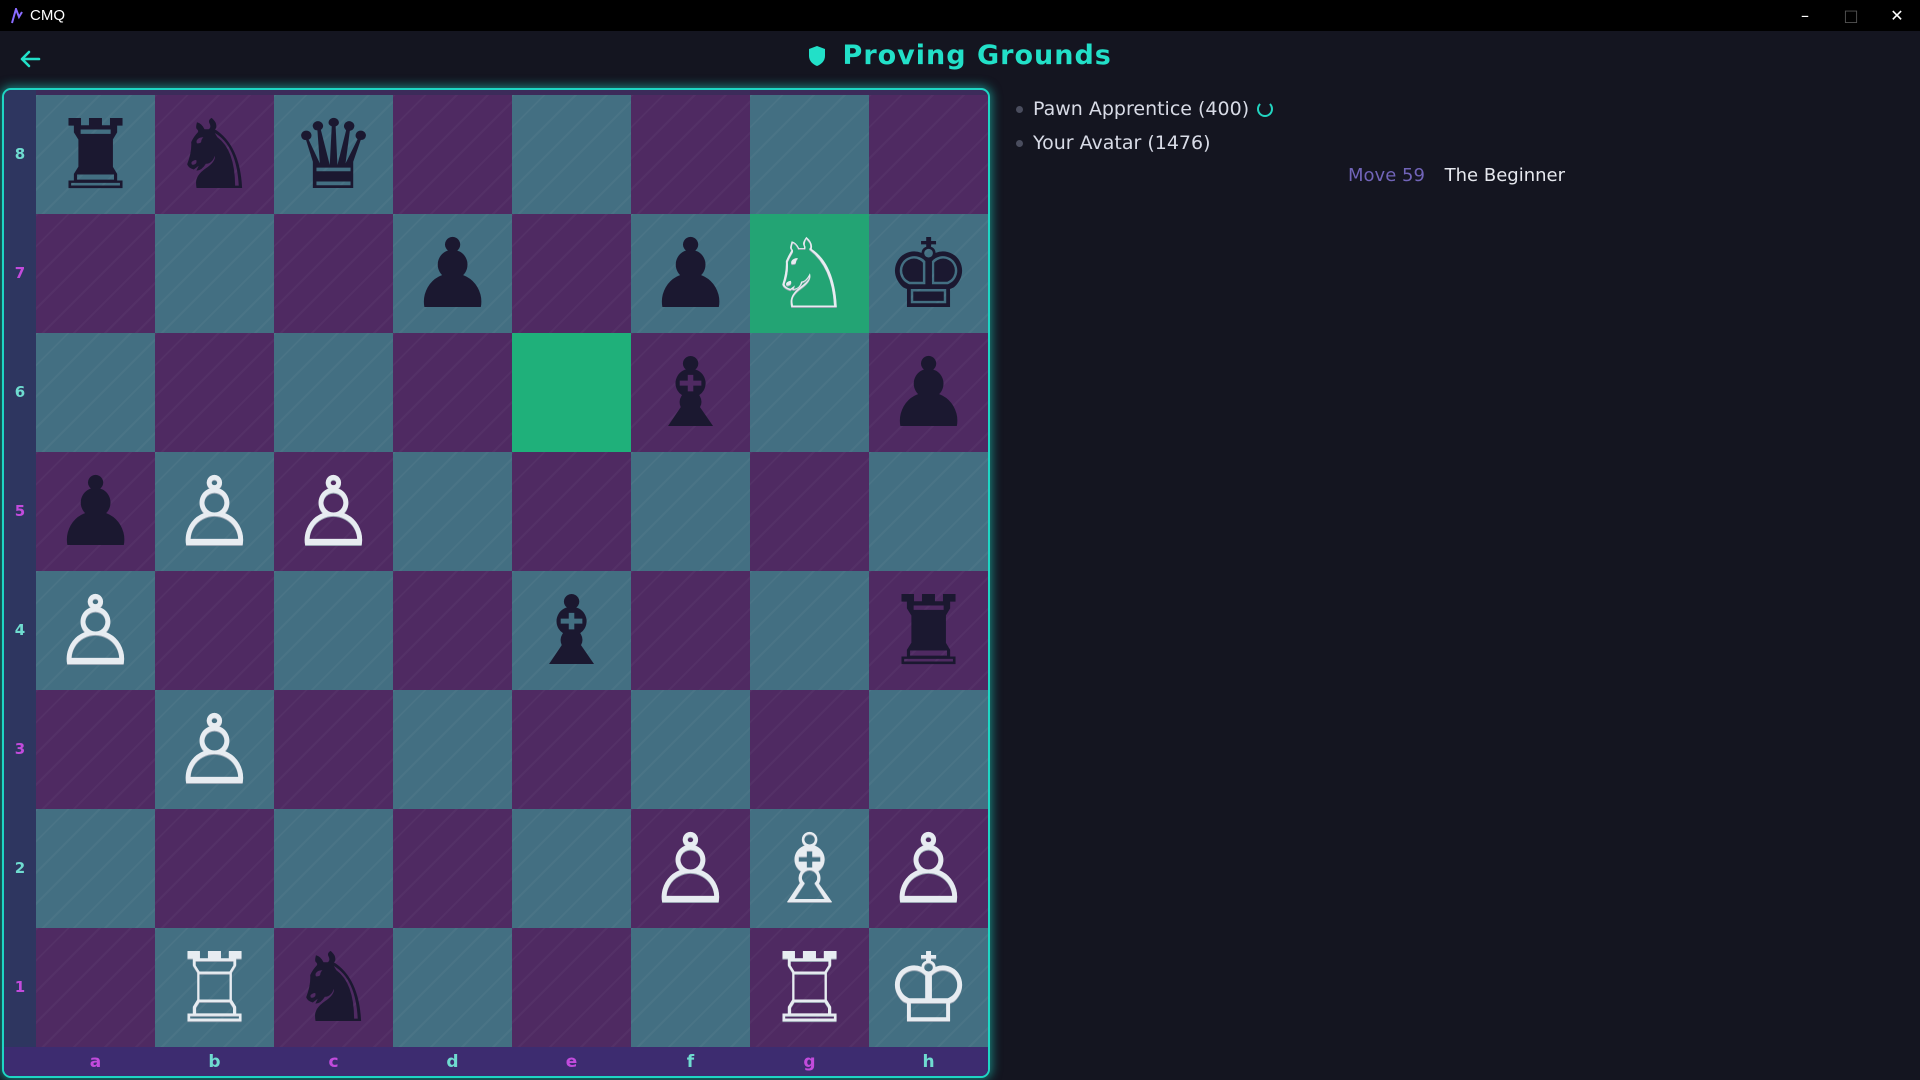 Image resolution: width=1920 pixels, height=1080 pixels. Describe the element at coordinates (17, 14) in the screenshot. I see `app-logo-icon` at that location.